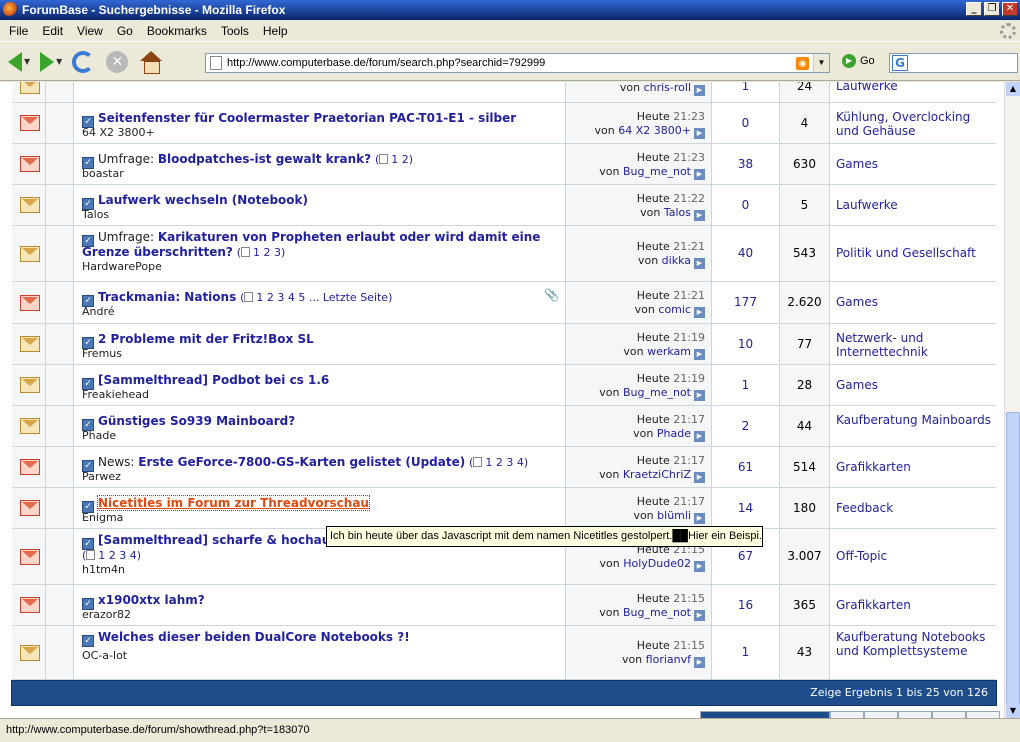  Describe the element at coordinates (19, 62) in the screenshot. I see `back-button: ▼` at that location.